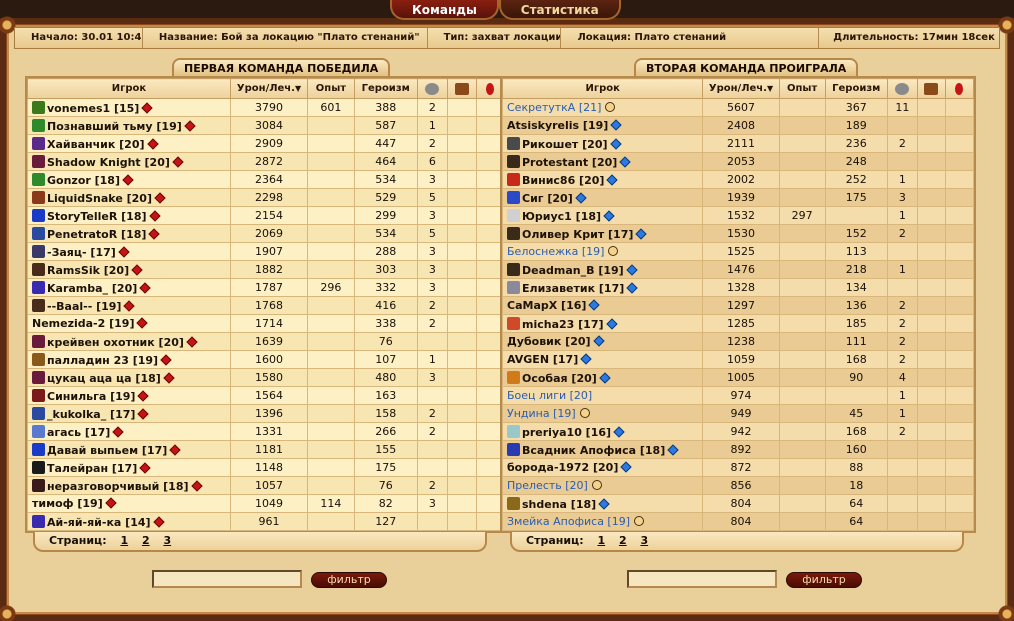 This screenshot has width=1014, height=621. Describe the element at coordinates (385, 449) in the screenshot. I see `heroism-cell: 155` at that location.